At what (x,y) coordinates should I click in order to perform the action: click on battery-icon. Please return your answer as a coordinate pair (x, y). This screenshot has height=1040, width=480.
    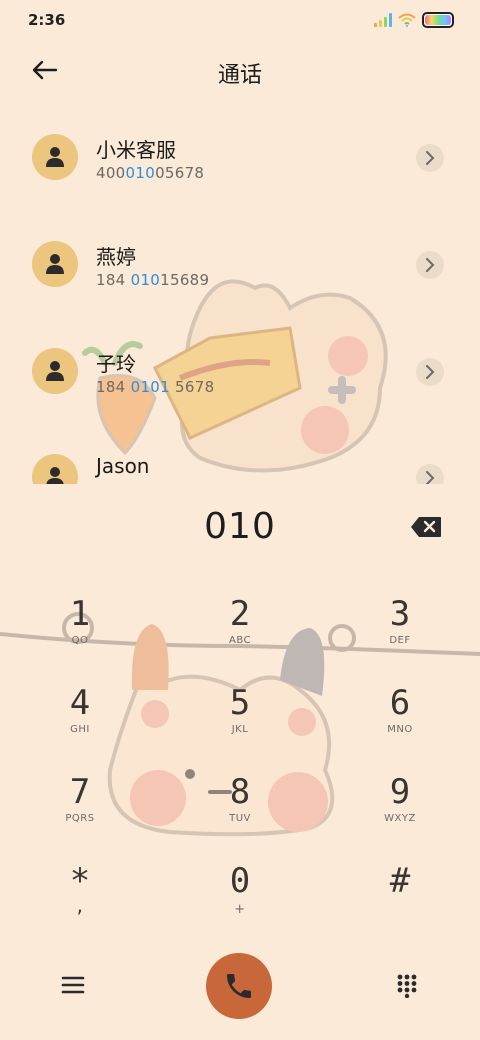
    Looking at the image, I should click on (438, 20).